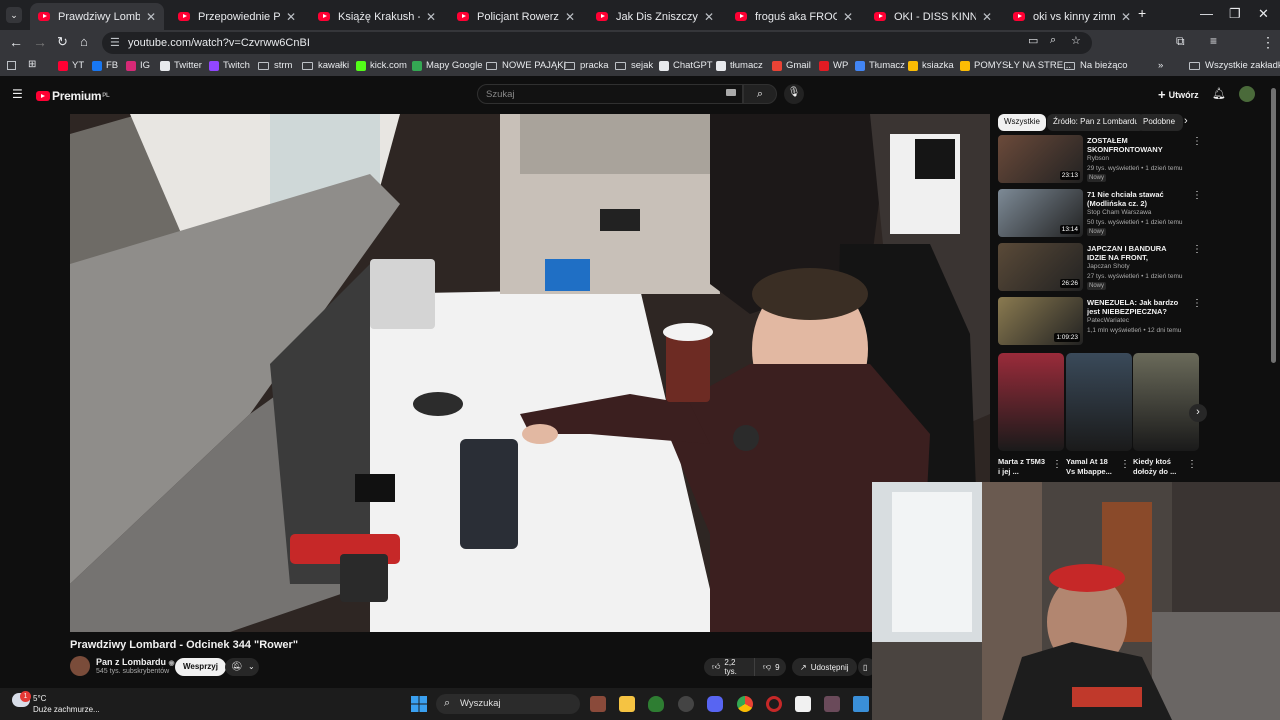 The width and height of the screenshot is (1280, 720). What do you see at coordinates (381, 65) in the screenshot?
I see `bookmark-7: kick.com` at bounding box center [381, 65].